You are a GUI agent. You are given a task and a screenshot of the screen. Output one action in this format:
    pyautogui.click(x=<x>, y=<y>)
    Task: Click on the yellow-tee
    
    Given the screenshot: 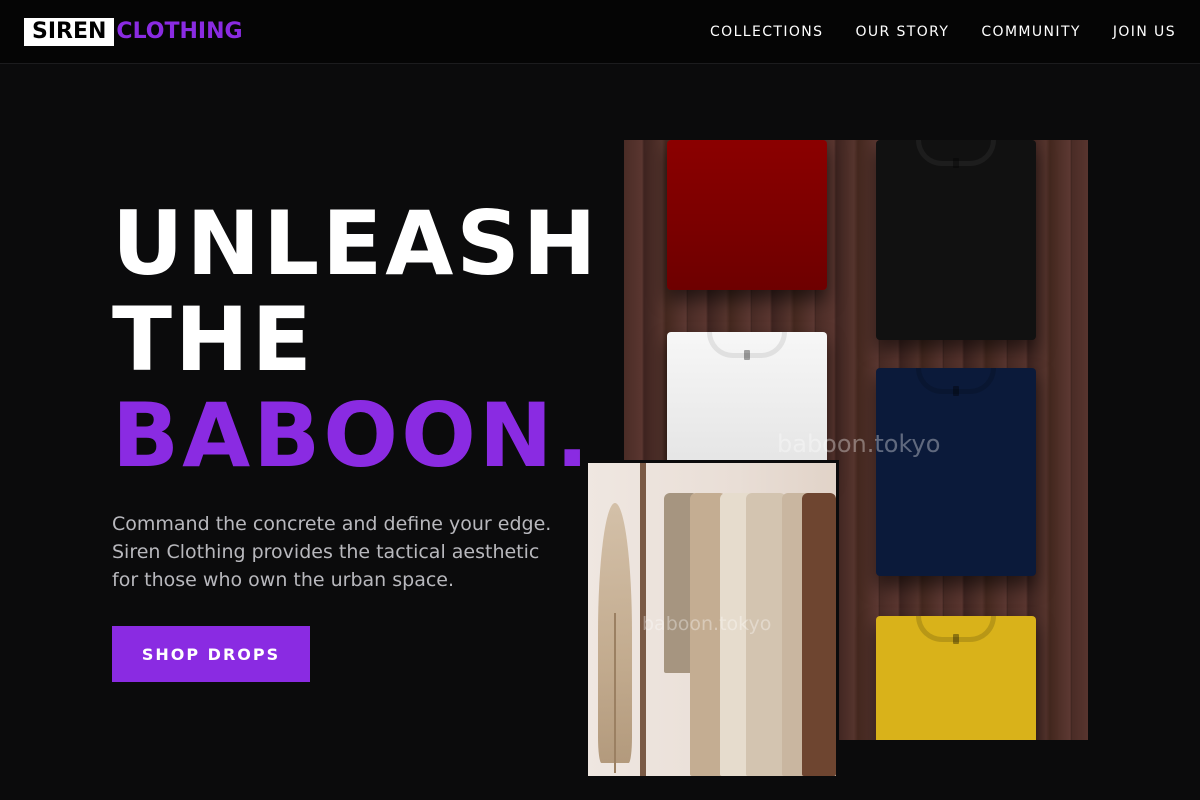 What is the action you would take?
    pyautogui.click(x=956, y=678)
    